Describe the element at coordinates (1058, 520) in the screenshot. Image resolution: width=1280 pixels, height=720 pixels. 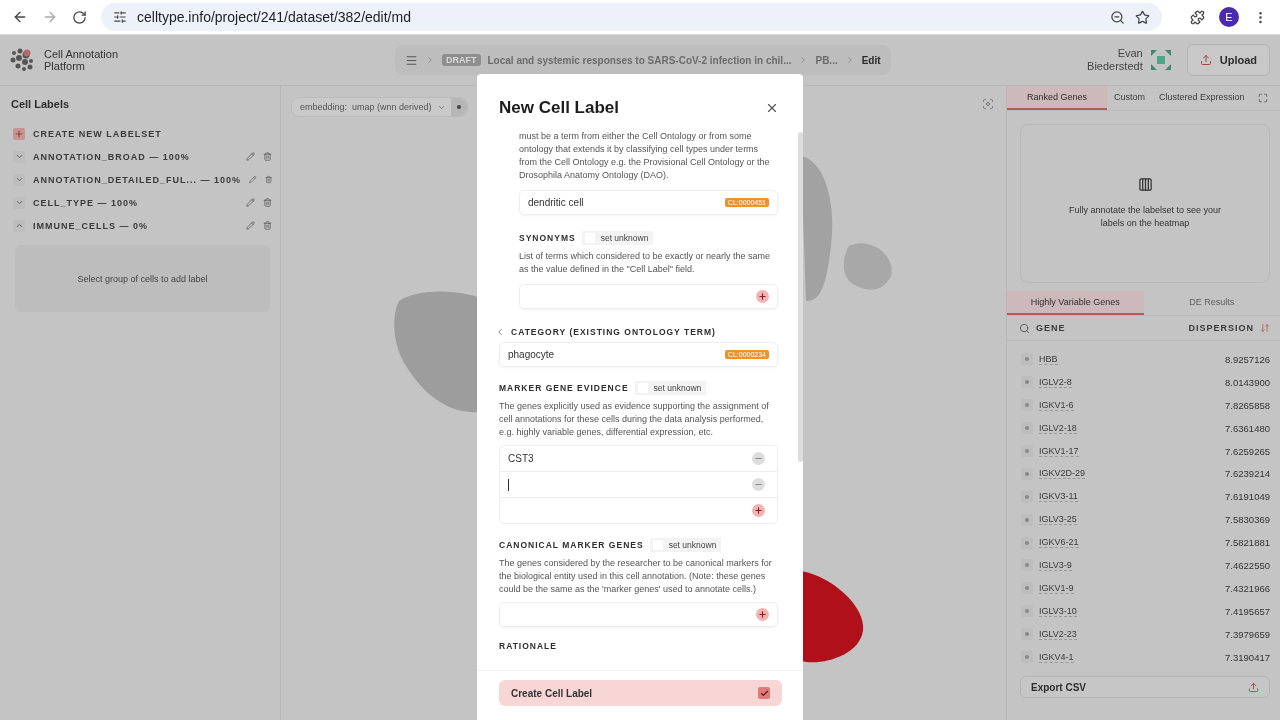
I see `gene-name: IGLV3-25` at that location.